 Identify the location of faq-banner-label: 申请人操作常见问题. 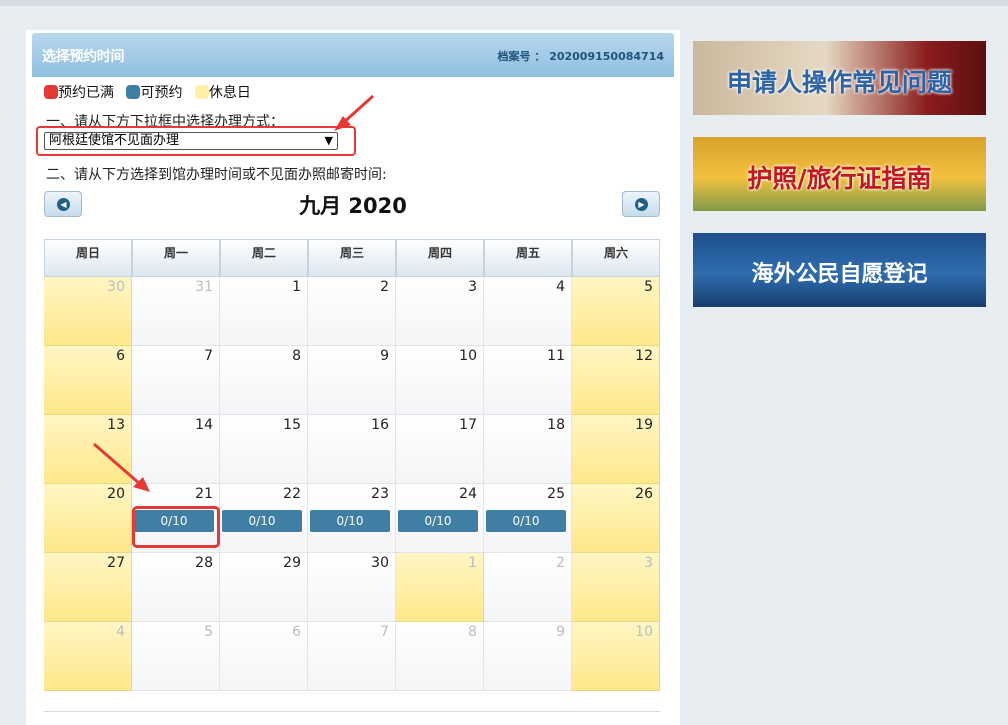
(839, 82).